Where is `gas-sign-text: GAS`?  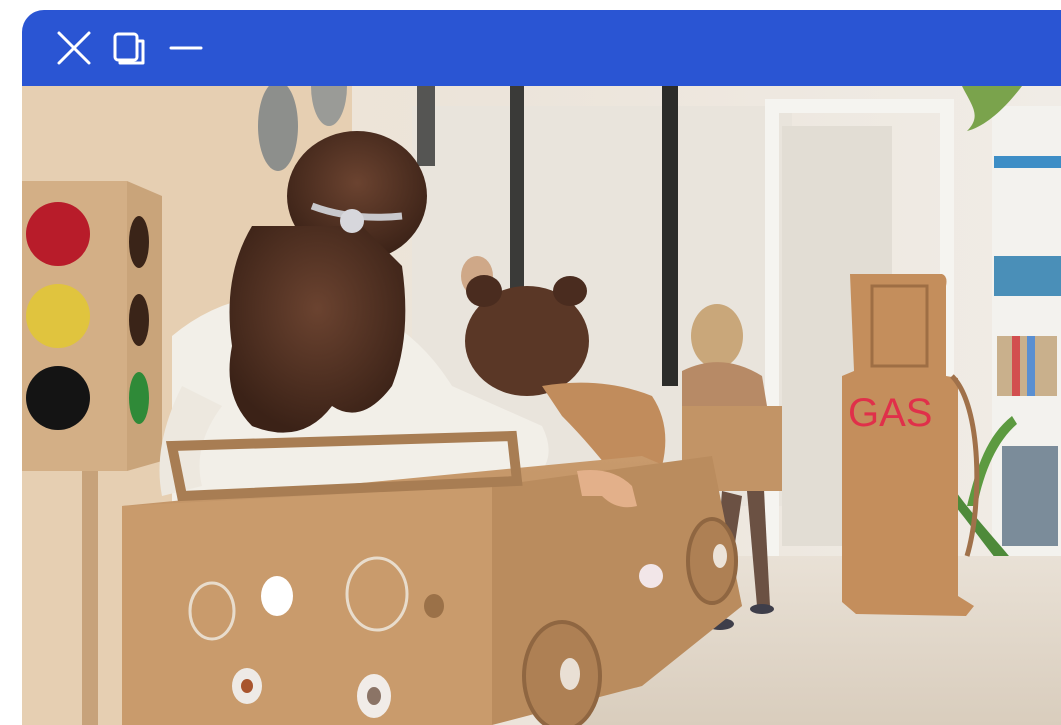
gas-sign-text: GAS is located at coordinates (890, 413).